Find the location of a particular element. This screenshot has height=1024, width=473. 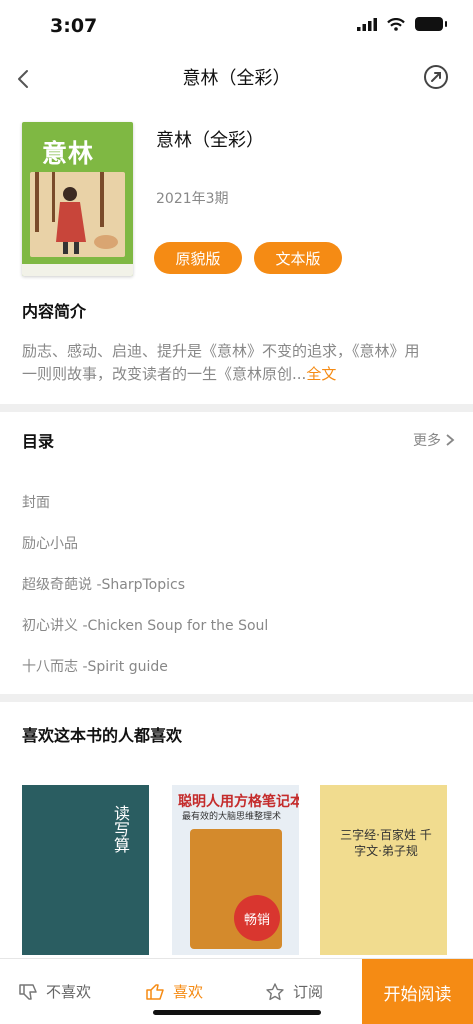

cover-title: 意林 is located at coordinates (68, 153).